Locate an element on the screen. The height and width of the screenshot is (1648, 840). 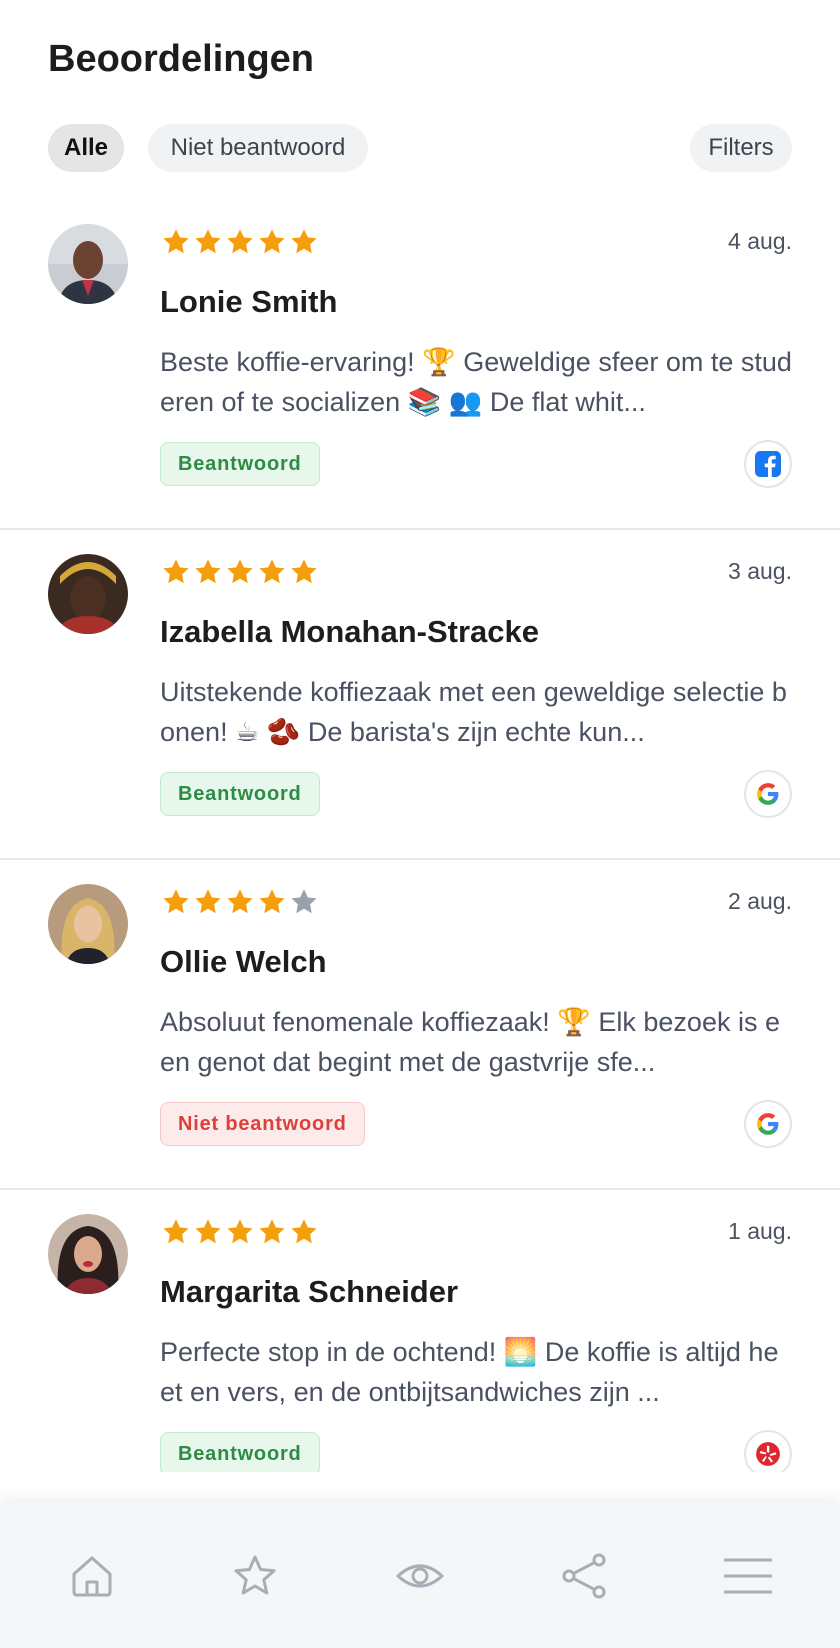
share-icon is located at coordinates (585, 1576).